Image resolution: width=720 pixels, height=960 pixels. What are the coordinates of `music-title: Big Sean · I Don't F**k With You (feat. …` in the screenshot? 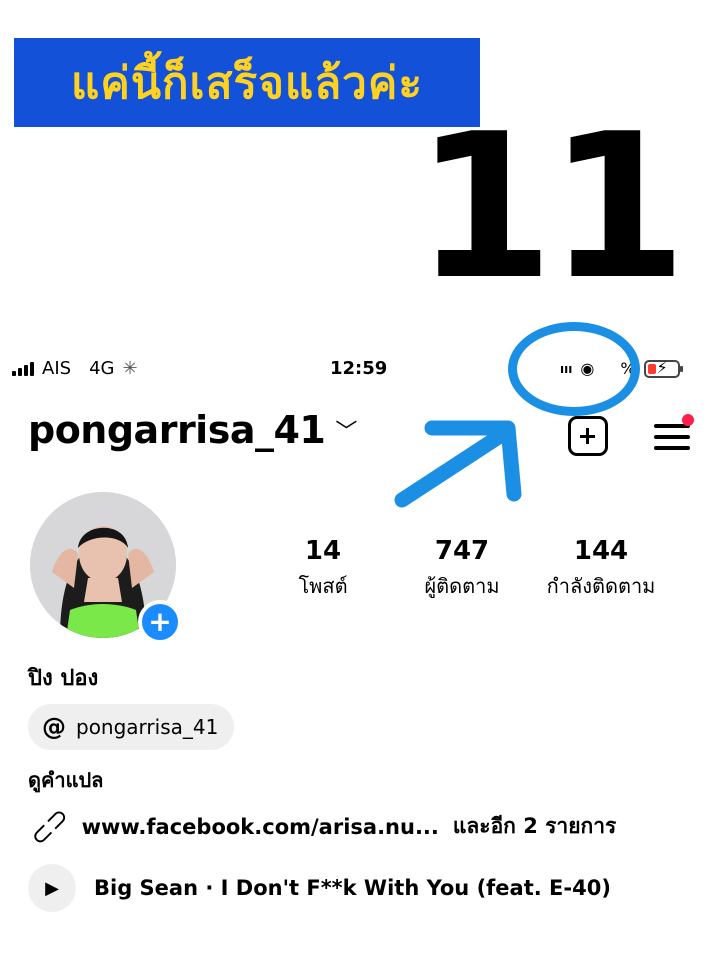 It's located at (352, 888).